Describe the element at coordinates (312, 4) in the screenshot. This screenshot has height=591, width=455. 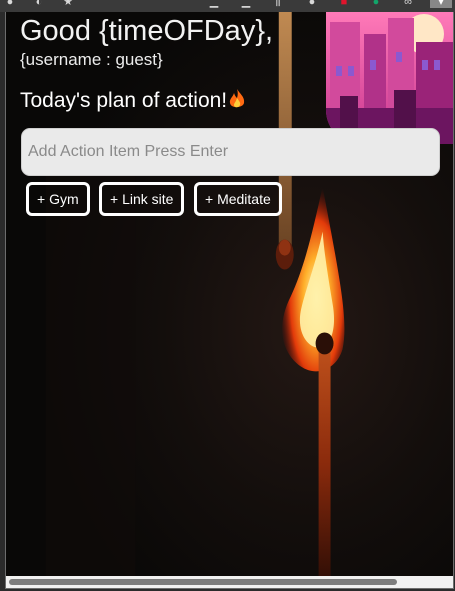
I see `profile-icon: ●` at that location.